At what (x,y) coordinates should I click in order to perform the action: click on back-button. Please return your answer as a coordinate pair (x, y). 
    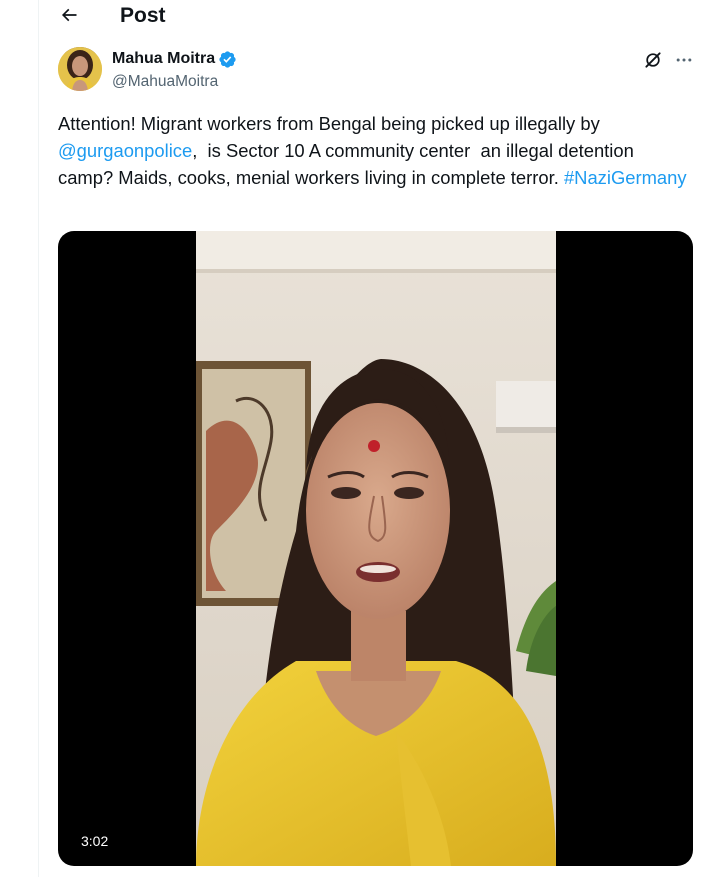
    Looking at the image, I should click on (69, 15).